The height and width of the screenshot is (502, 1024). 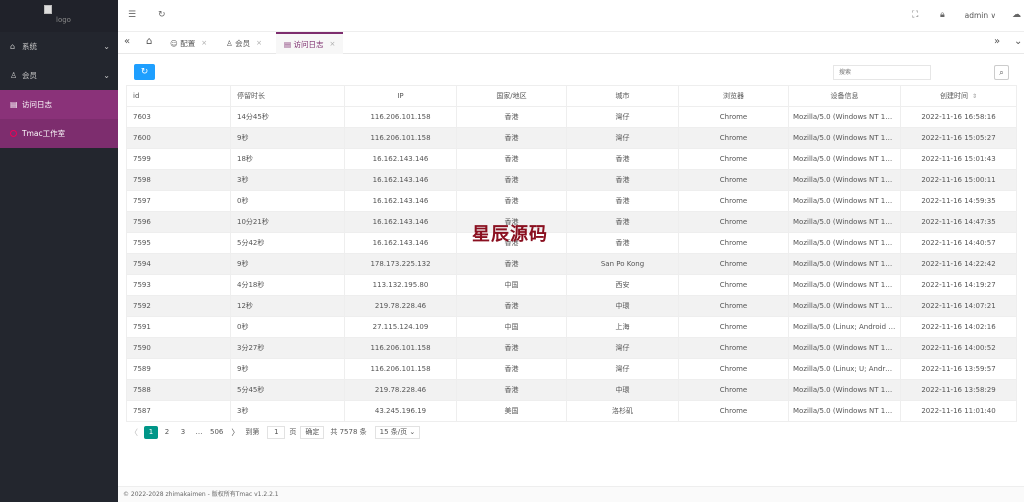 I want to click on table-cell: 2022-11-16 15:00:11, so click(x=958, y=180).